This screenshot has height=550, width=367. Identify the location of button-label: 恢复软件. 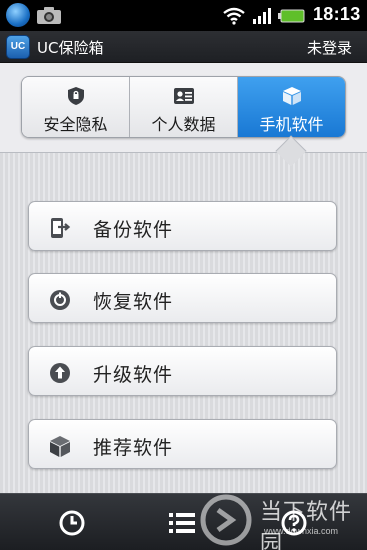
(133, 302).